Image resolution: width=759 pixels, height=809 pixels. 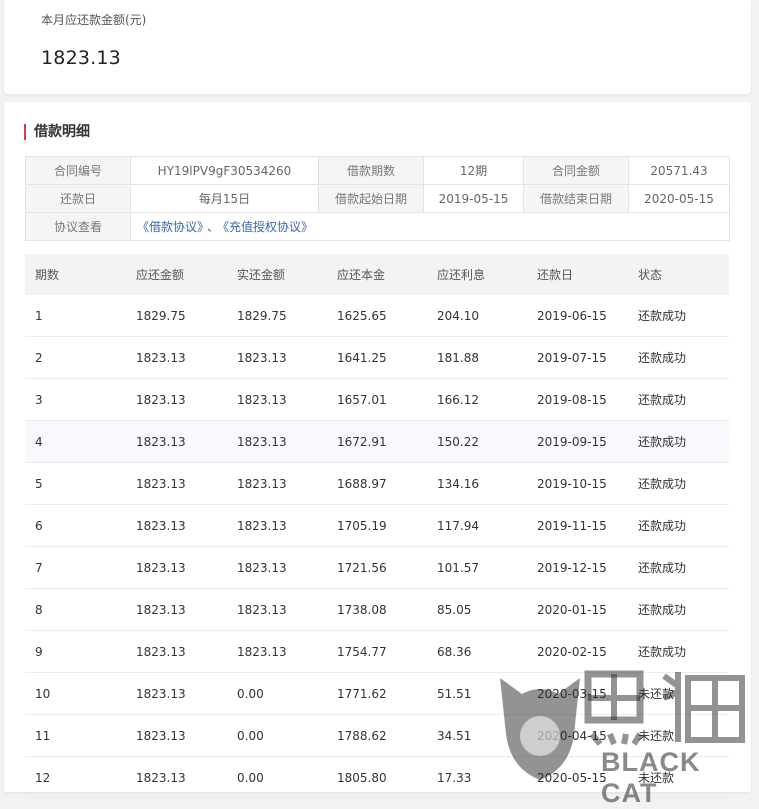 I want to click on end-date-value: 2020-05-15, so click(x=679, y=198).